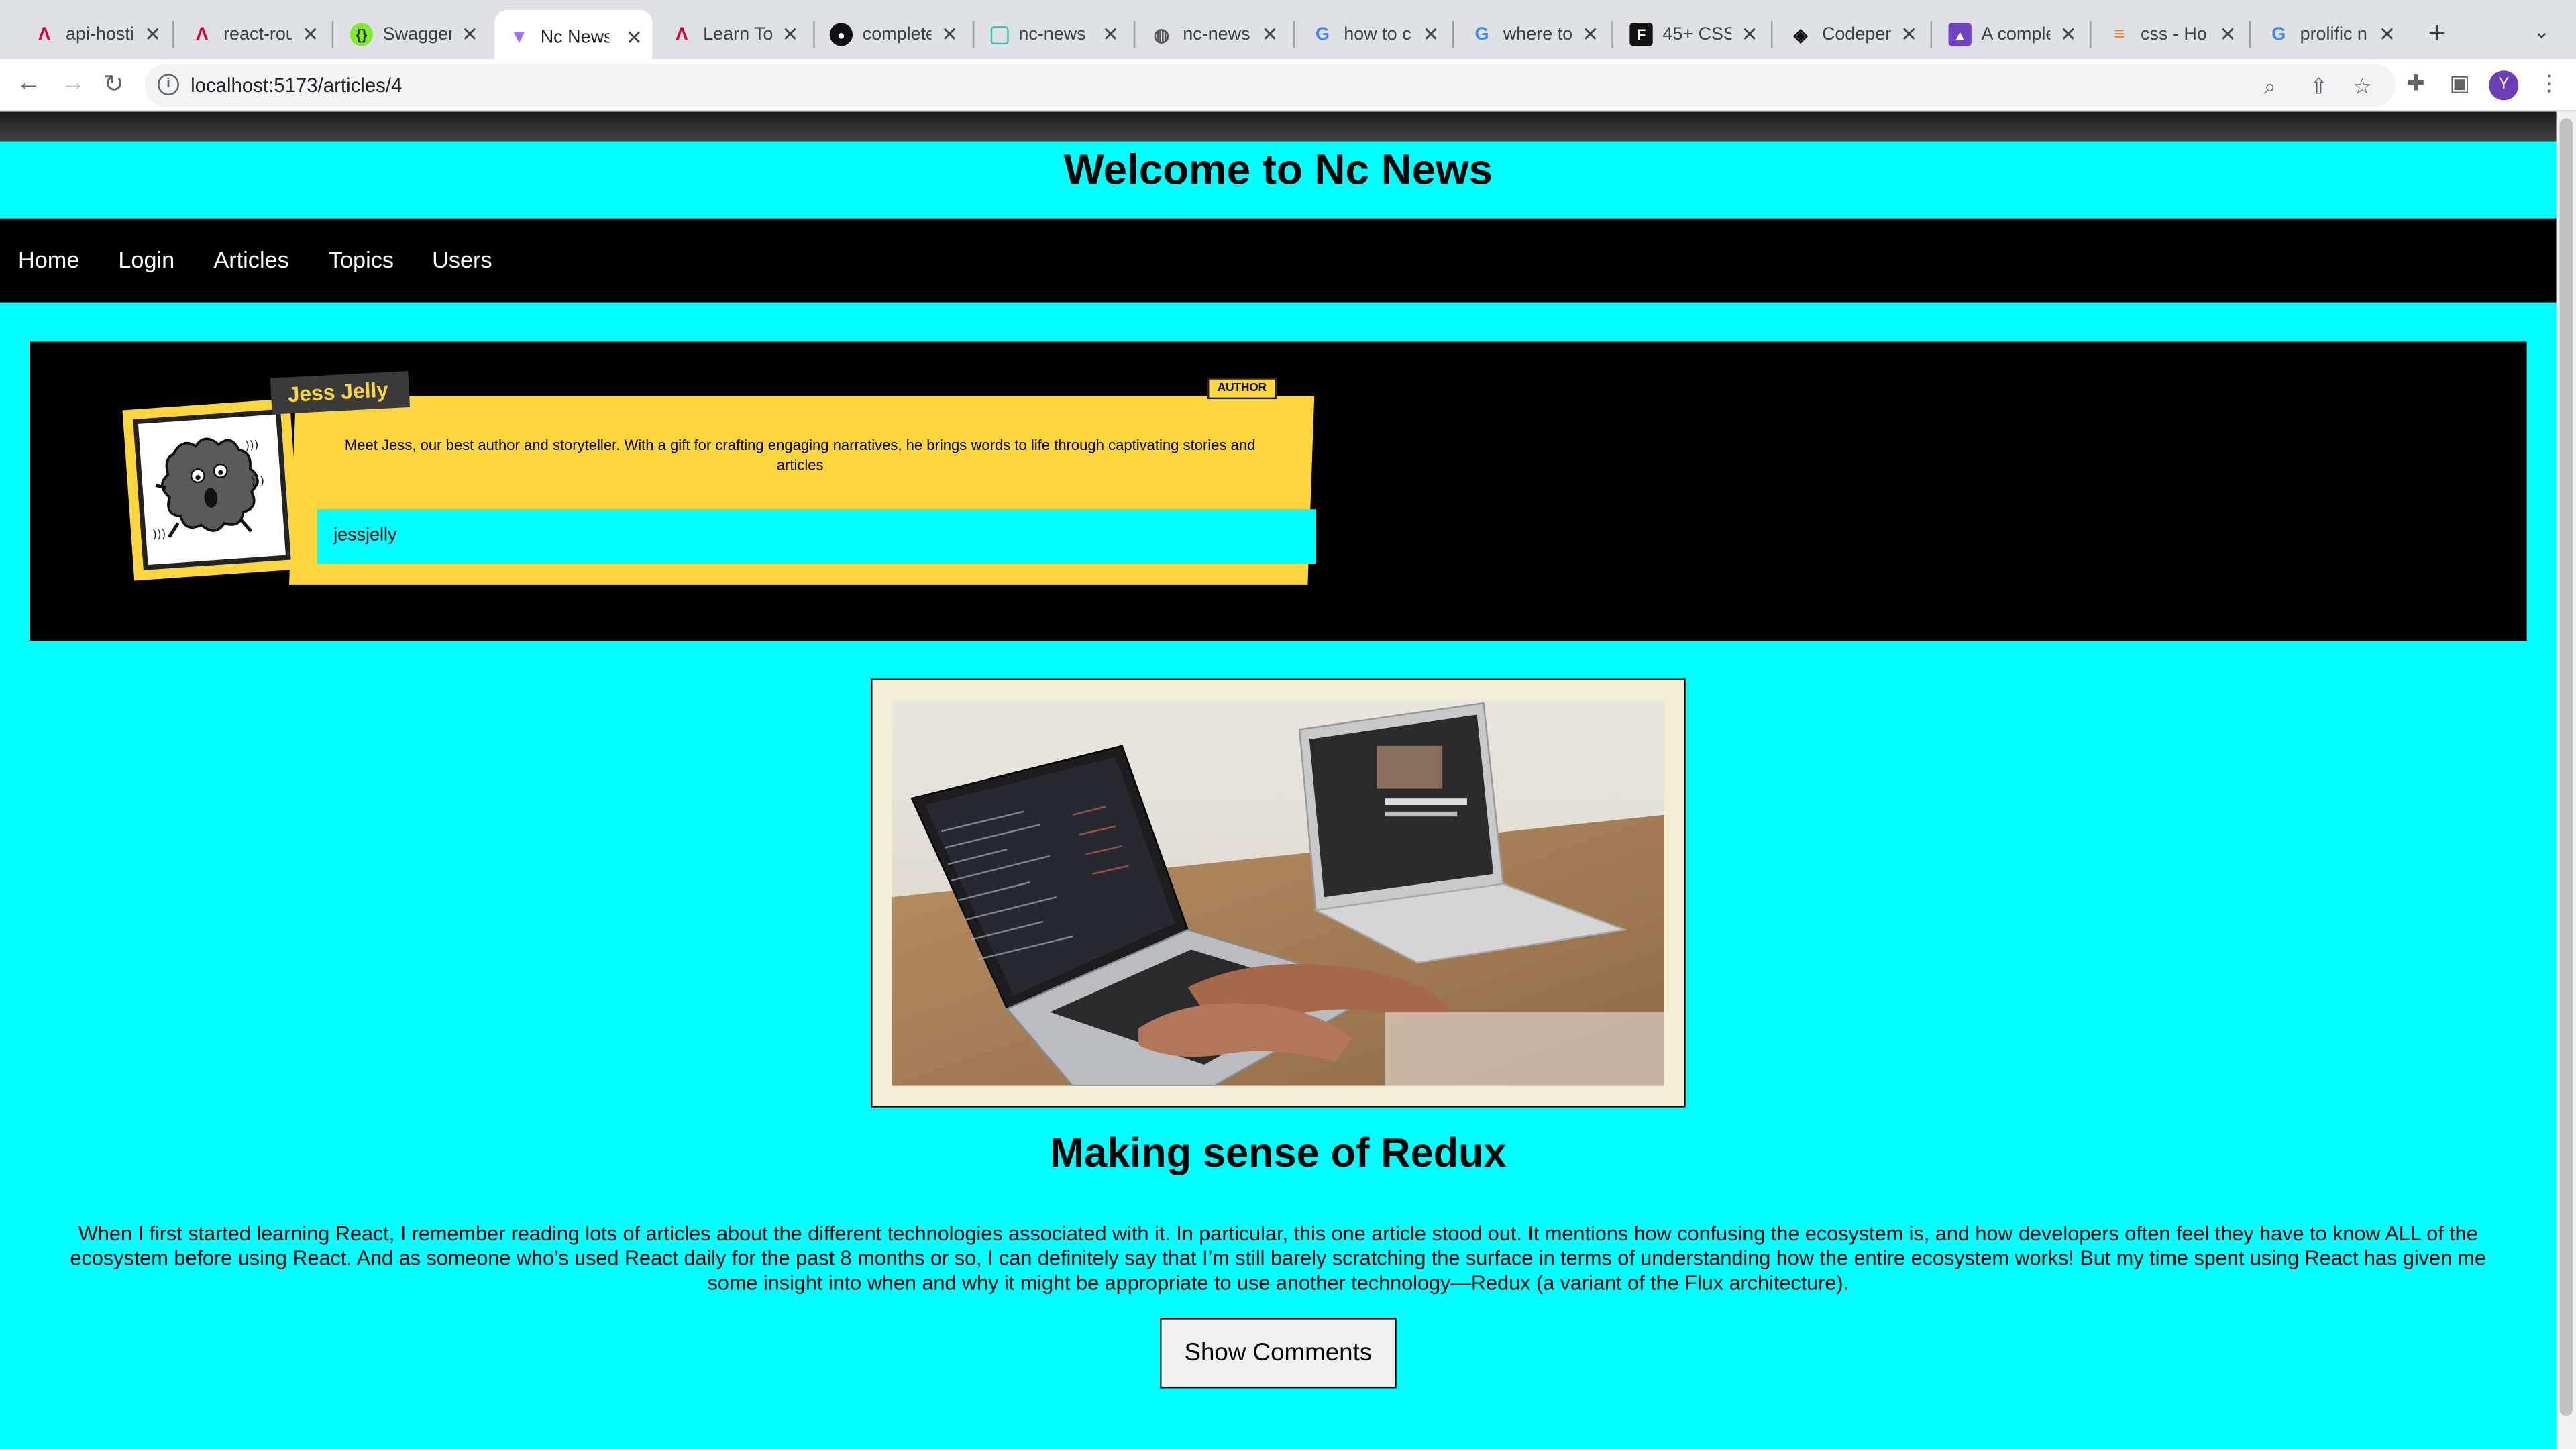 The height and width of the screenshot is (1449, 2576). Describe the element at coordinates (2169, 34) in the screenshot. I see `browser-tab: ≡ css - Ho ✕` at that location.